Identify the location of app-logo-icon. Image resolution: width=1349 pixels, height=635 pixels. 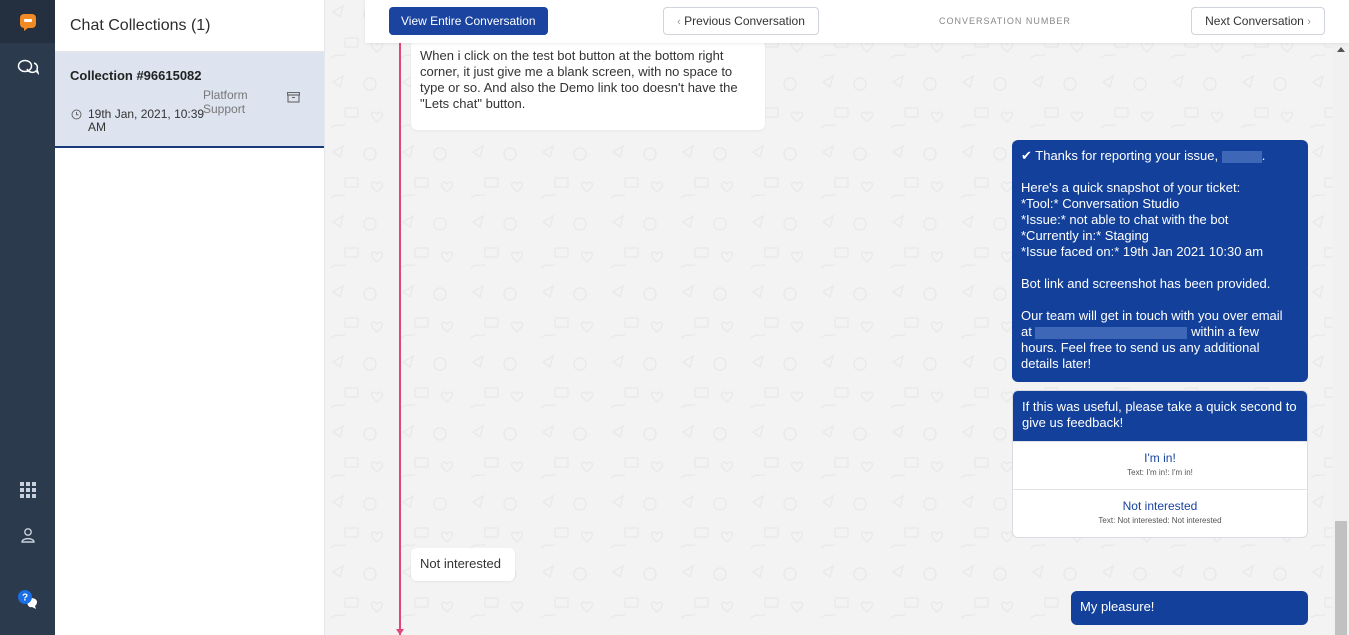
(27, 21).